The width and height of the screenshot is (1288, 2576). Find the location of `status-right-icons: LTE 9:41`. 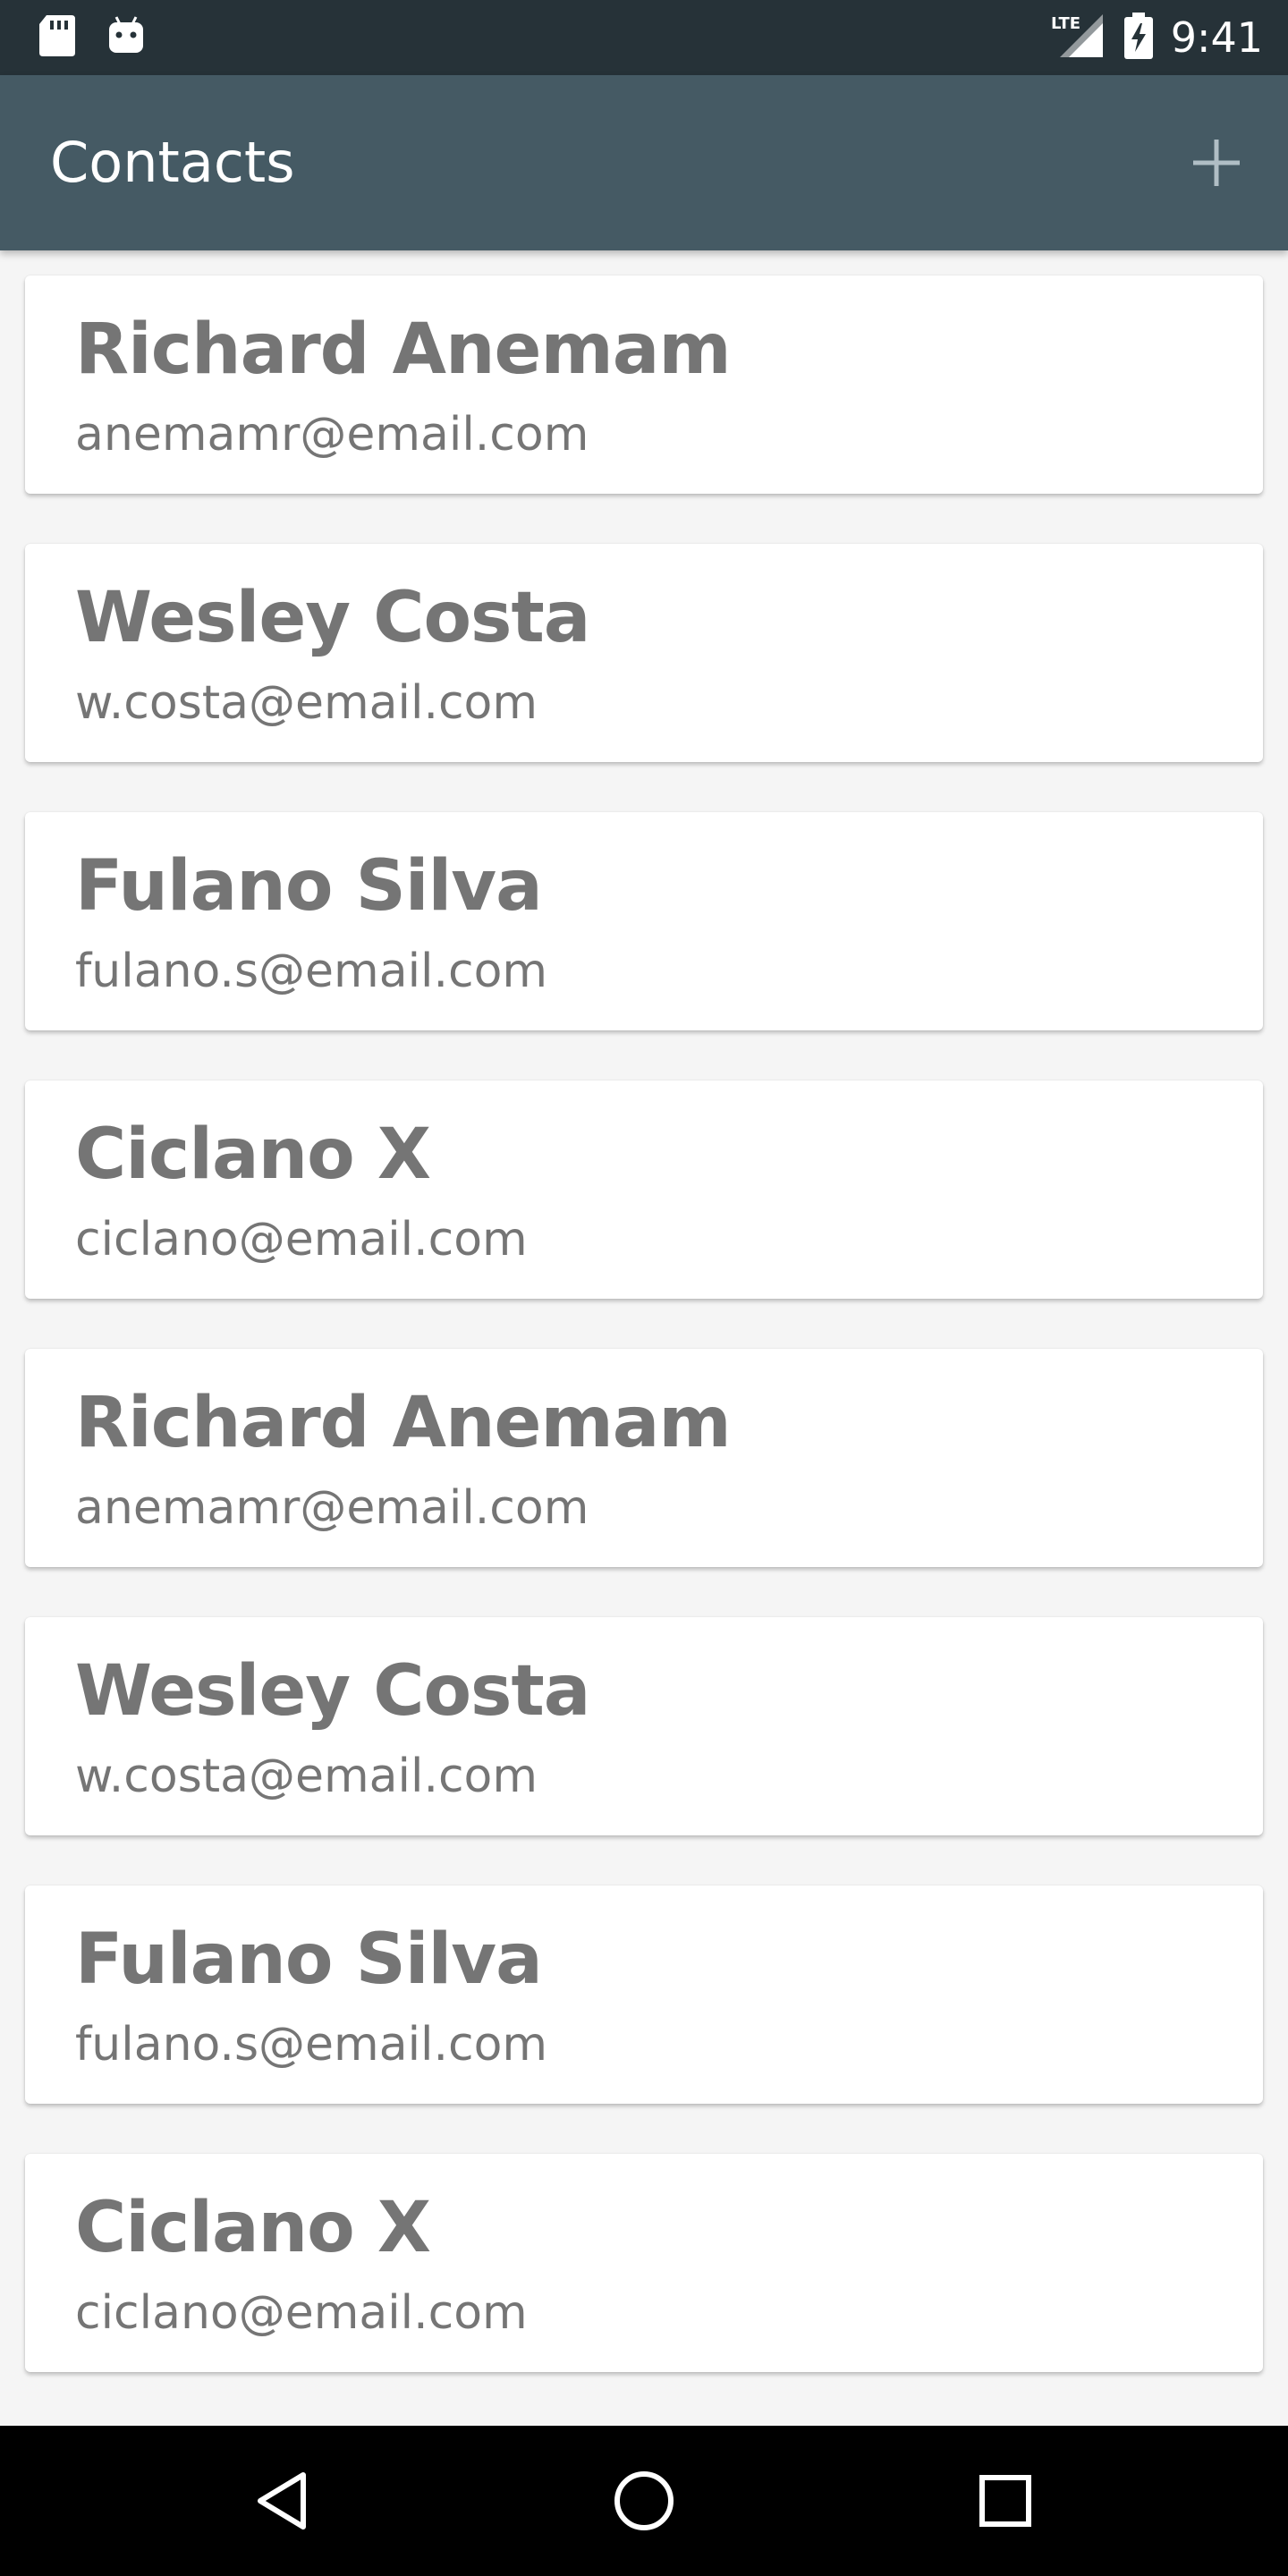

status-right-icons: LTE 9:41 is located at coordinates (1157, 37).